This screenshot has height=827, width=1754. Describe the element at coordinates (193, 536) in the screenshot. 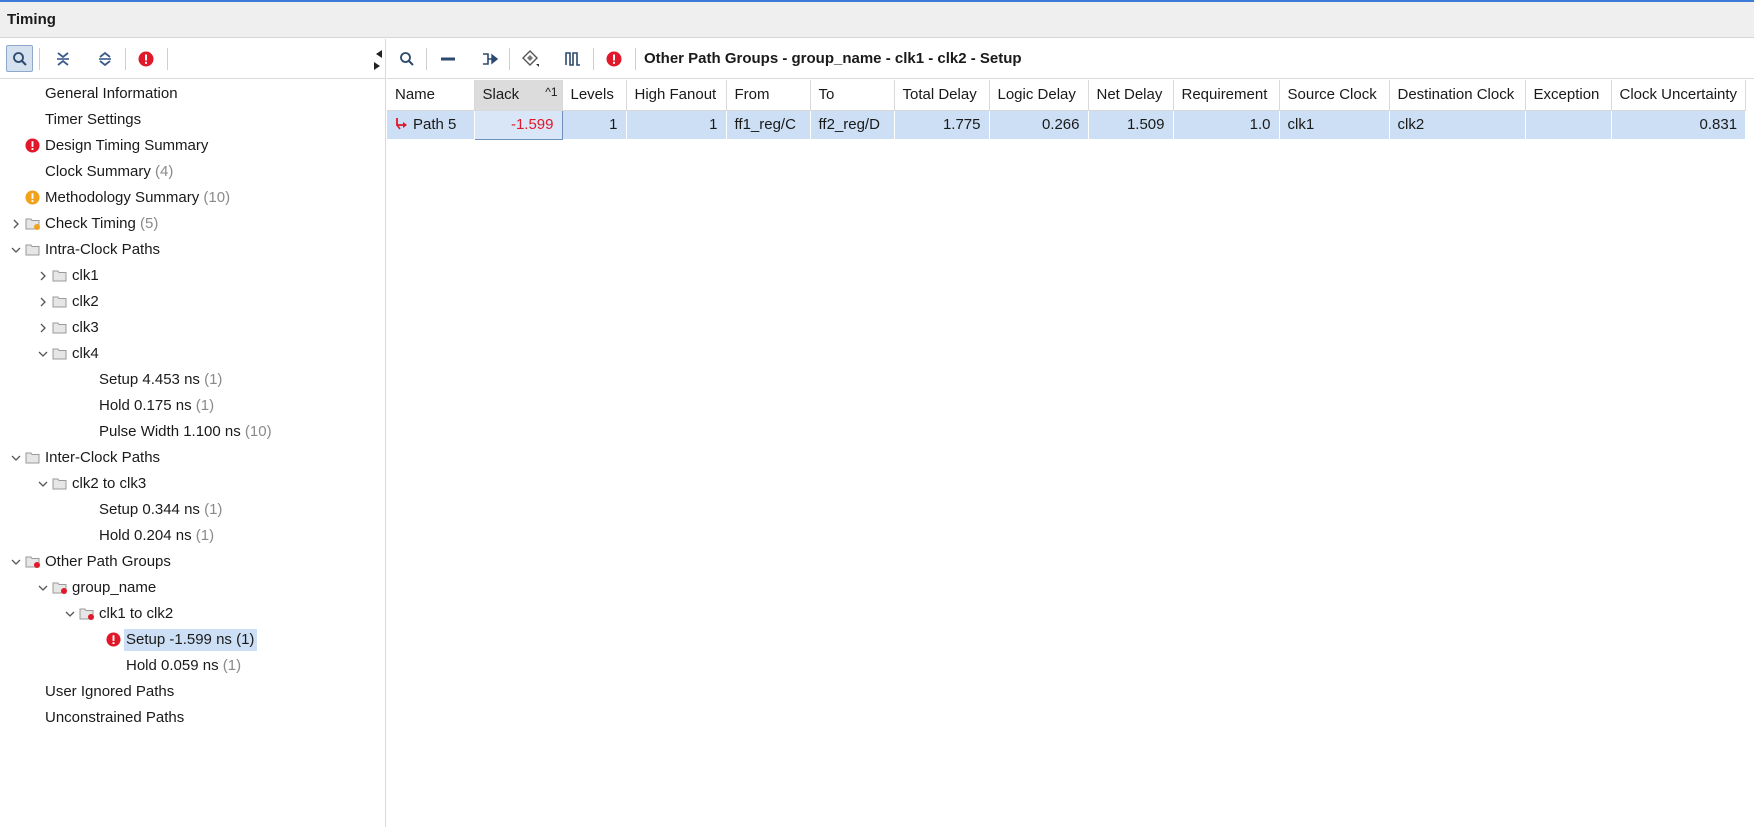

I see `tree-item-clk2-clk3-hold: Hold 0.204 ns (1)` at that location.